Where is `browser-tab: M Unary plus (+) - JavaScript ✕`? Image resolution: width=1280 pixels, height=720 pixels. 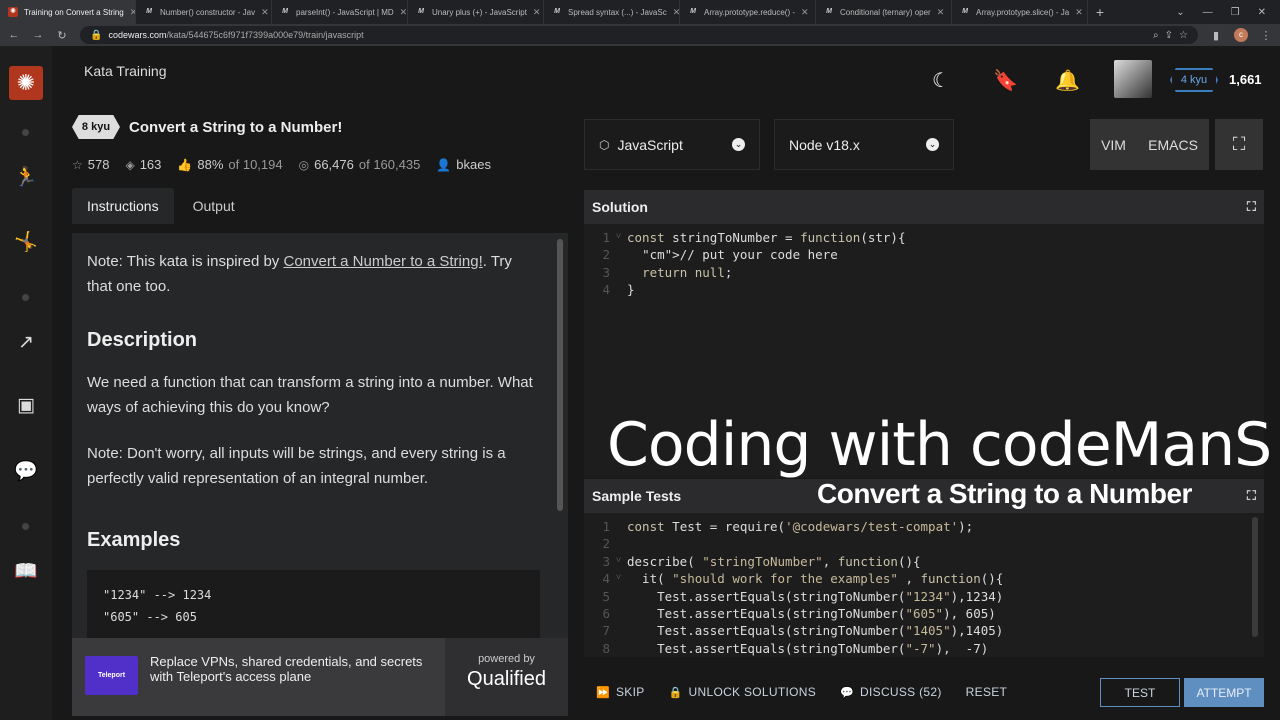 browser-tab: M Unary plus (+) - JavaScript ✕ is located at coordinates (476, 12).